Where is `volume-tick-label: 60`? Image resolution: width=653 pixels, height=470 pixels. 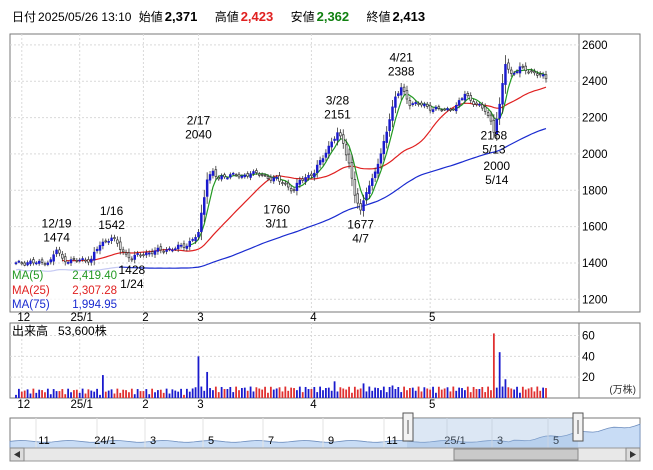
volume-tick-label: 60 is located at coordinates (588, 337).